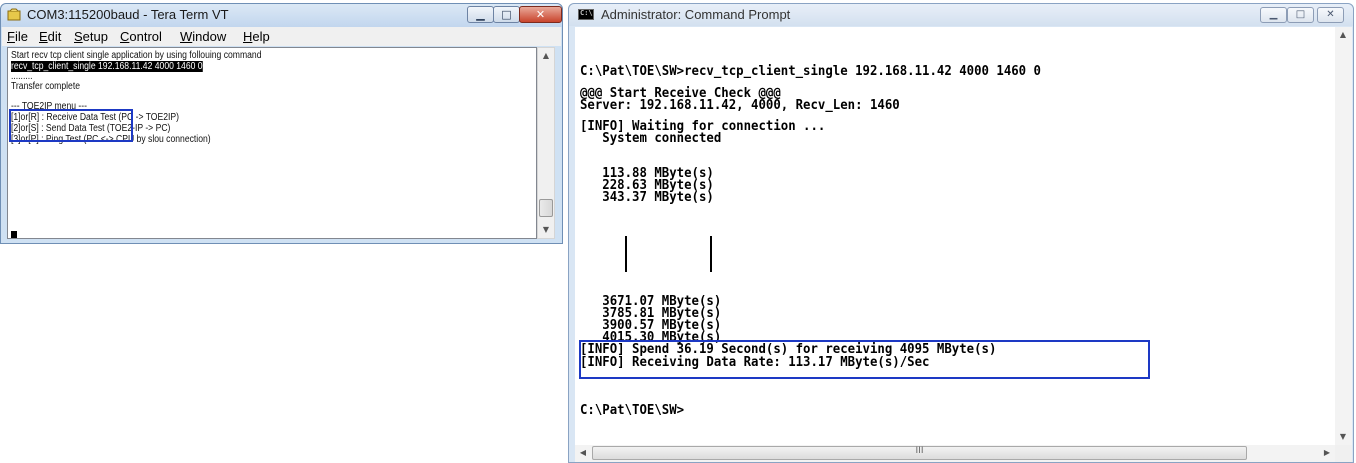  What do you see at coordinates (647, 197) in the screenshot?
I see `console-line-progress: 343.37 MByte(s)` at bounding box center [647, 197].